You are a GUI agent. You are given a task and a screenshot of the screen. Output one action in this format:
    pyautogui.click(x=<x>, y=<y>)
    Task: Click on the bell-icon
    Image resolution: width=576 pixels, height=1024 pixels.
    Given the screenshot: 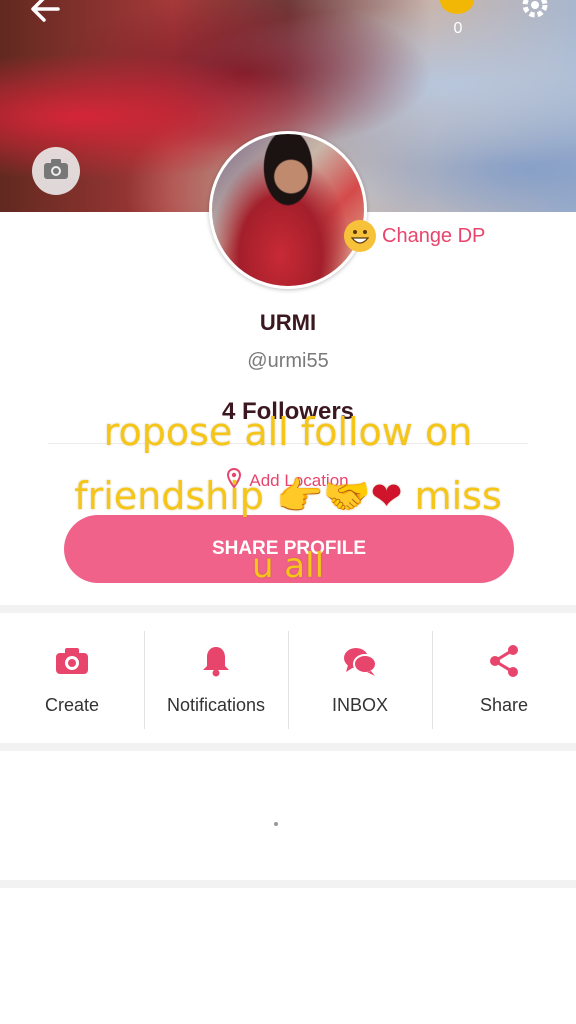 What is the action you would take?
    pyautogui.click(x=216, y=661)
    